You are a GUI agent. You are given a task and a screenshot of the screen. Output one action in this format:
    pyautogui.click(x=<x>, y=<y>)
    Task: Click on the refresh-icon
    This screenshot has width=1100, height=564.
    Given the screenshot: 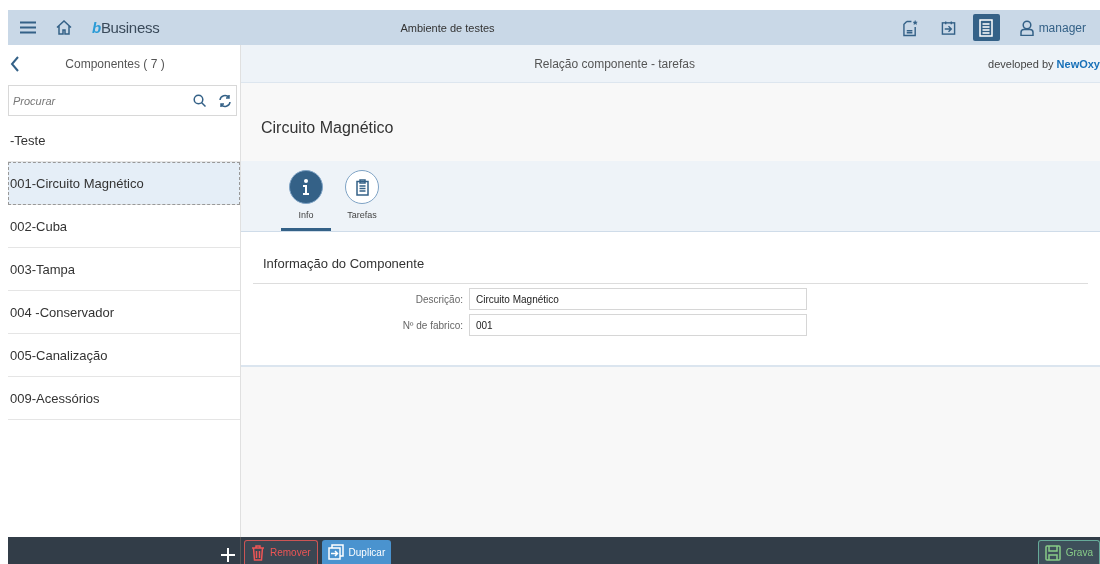 What is the action you would take?
    pyautogui.click(x=225, y=100)
    